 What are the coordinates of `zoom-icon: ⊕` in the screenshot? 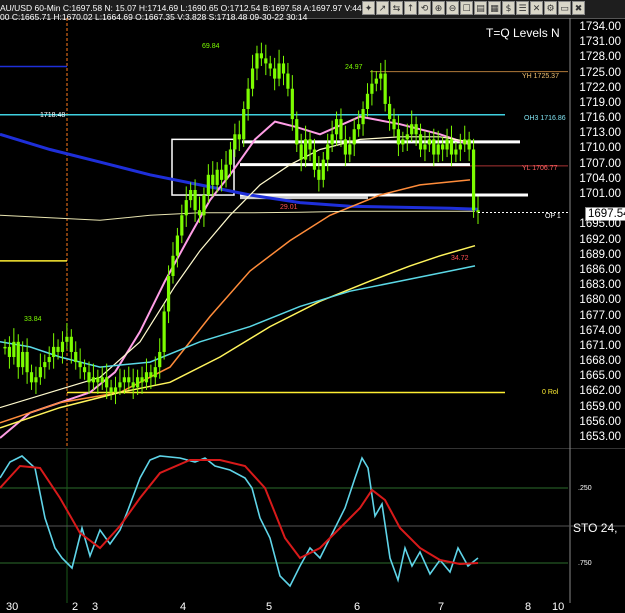 It's located at (438, 8).